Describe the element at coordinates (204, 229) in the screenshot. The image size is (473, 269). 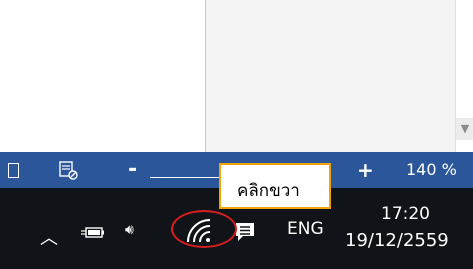
I see `highlight-circle` at that location.